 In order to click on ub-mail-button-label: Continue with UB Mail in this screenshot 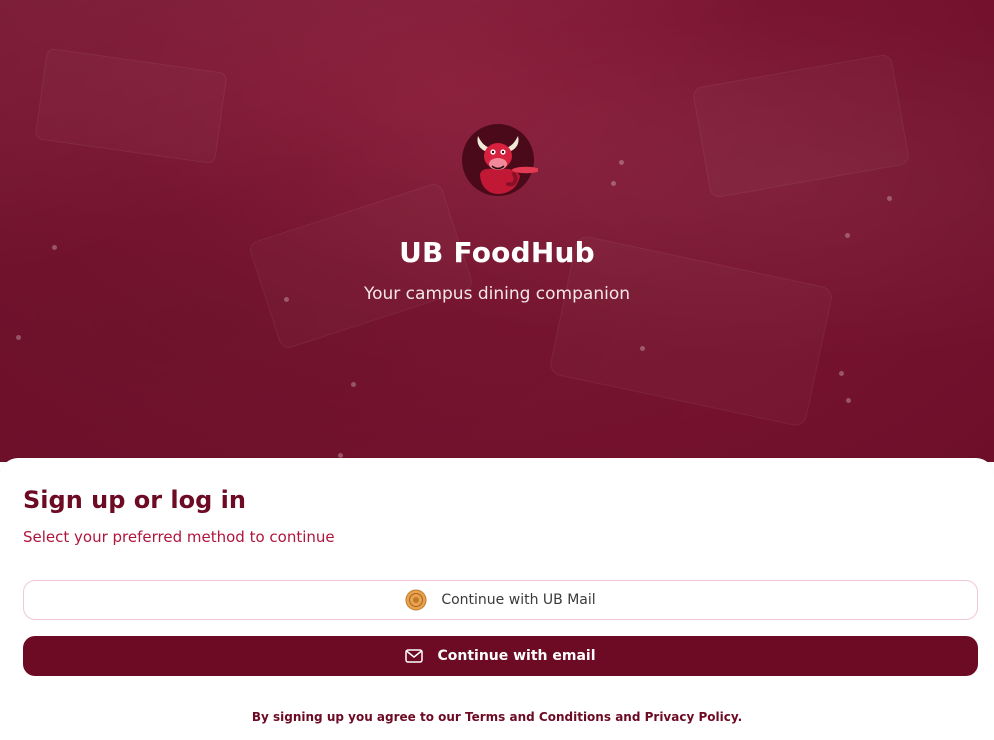, I will do `click(518, 600)`.